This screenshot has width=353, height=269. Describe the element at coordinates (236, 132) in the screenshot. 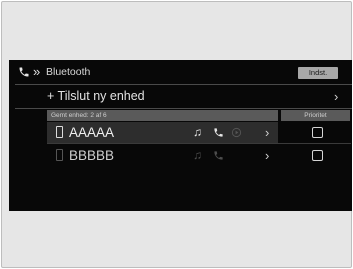

I see `play-icon` at that location.